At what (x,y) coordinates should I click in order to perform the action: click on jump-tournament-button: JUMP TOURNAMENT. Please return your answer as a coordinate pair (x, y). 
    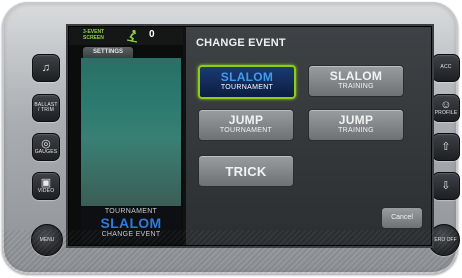
    Looking at the image, I should click on (246, 125).